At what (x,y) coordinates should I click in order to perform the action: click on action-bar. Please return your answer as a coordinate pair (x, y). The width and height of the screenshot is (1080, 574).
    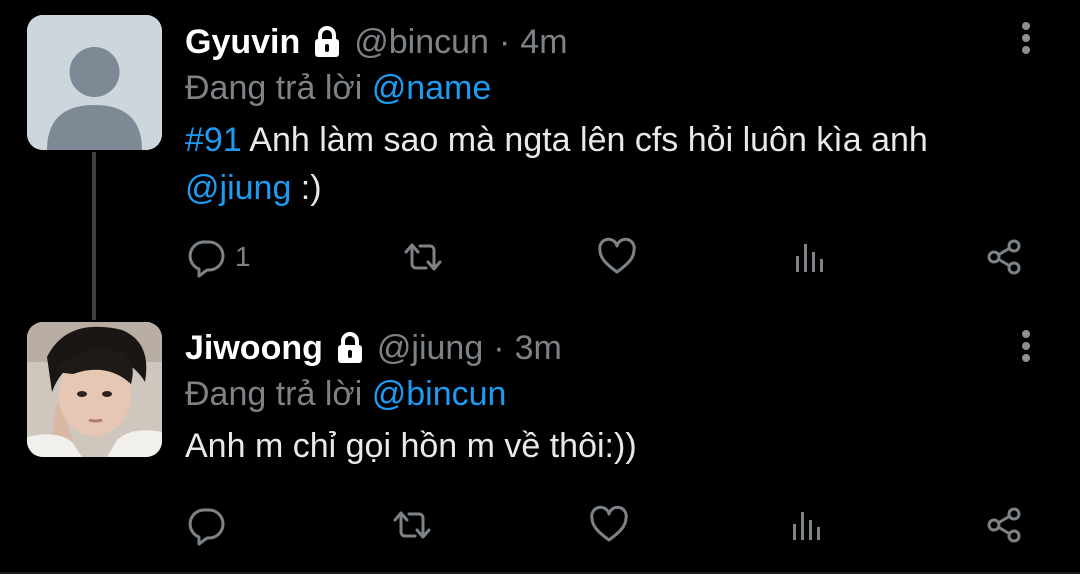
    Looking at the image, I should click on (605, 525).